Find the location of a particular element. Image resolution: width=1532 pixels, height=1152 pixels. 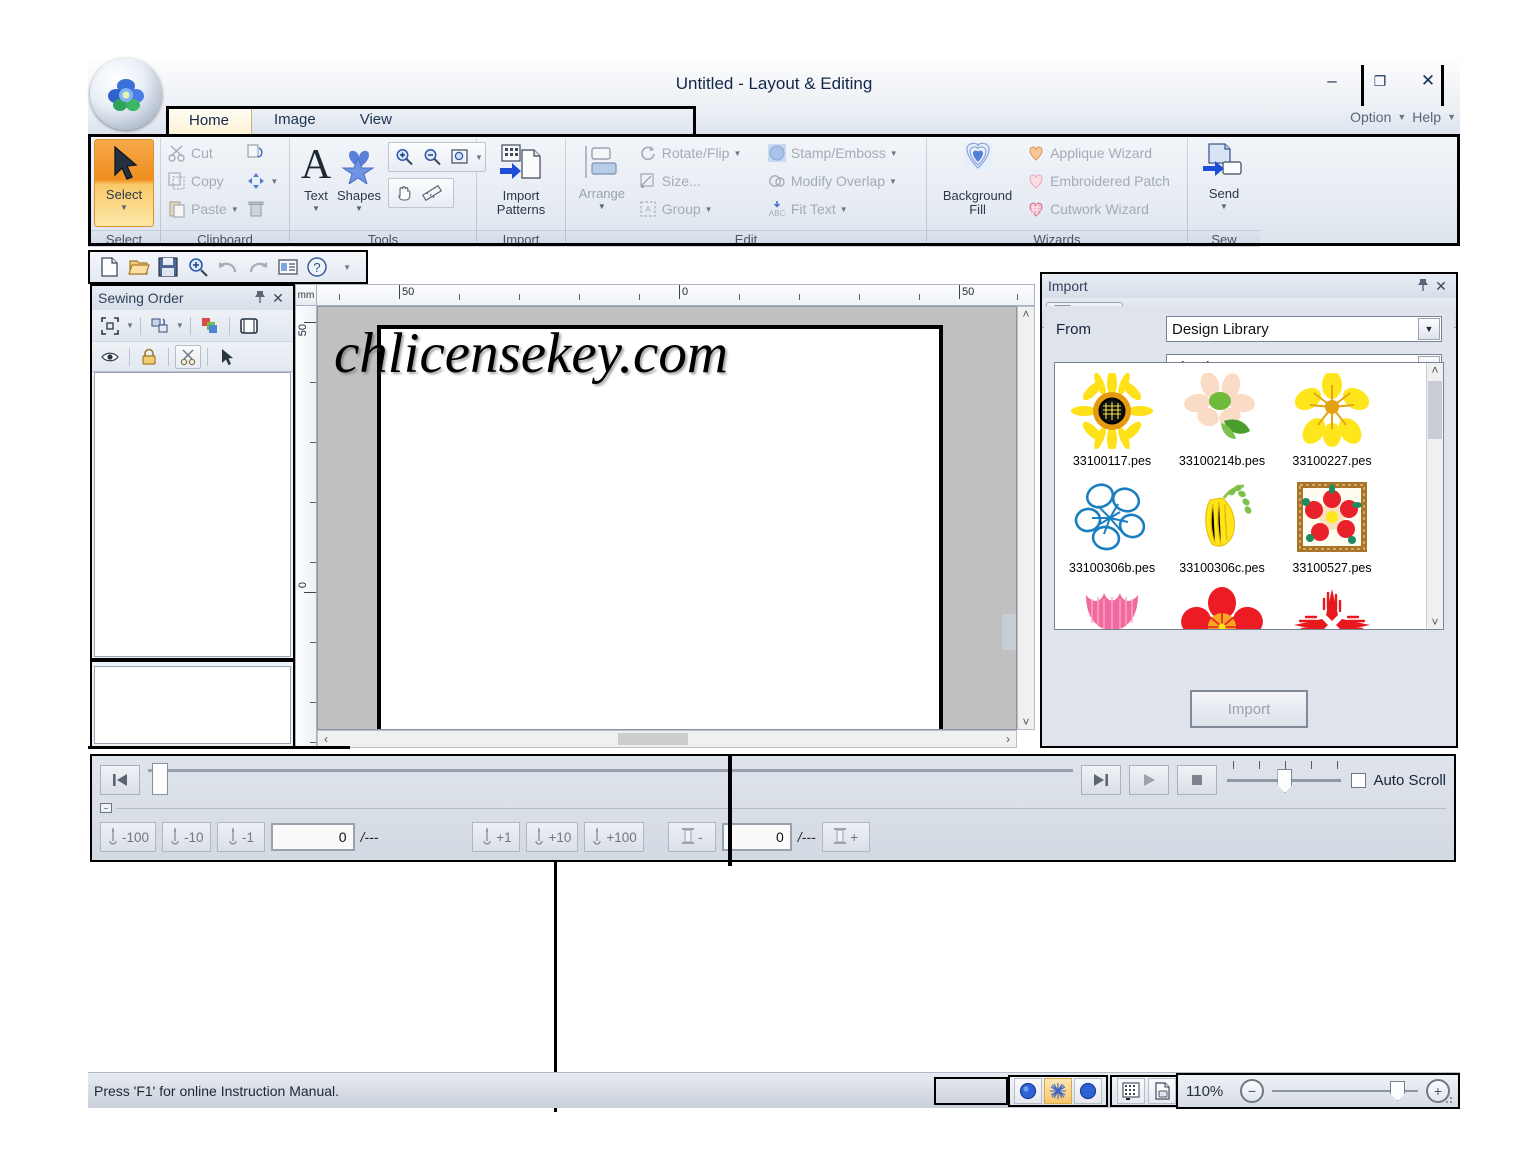

stitch-plus-10-button: +10 is located at coordinates (552, 837).